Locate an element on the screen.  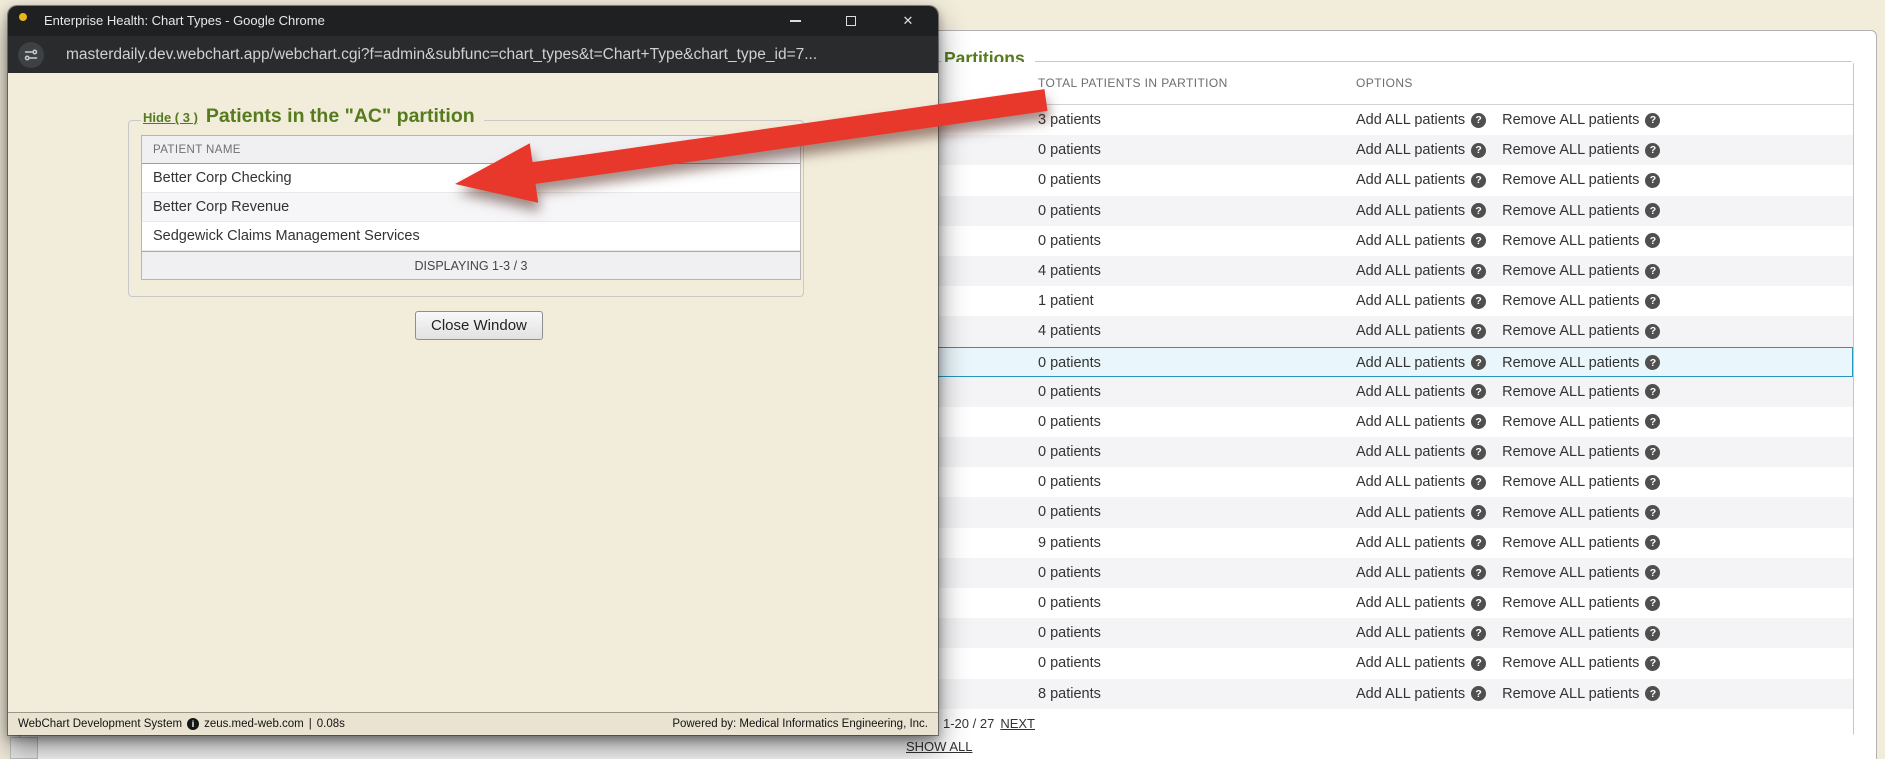
maximize-button is located at coordinates (851, 21).